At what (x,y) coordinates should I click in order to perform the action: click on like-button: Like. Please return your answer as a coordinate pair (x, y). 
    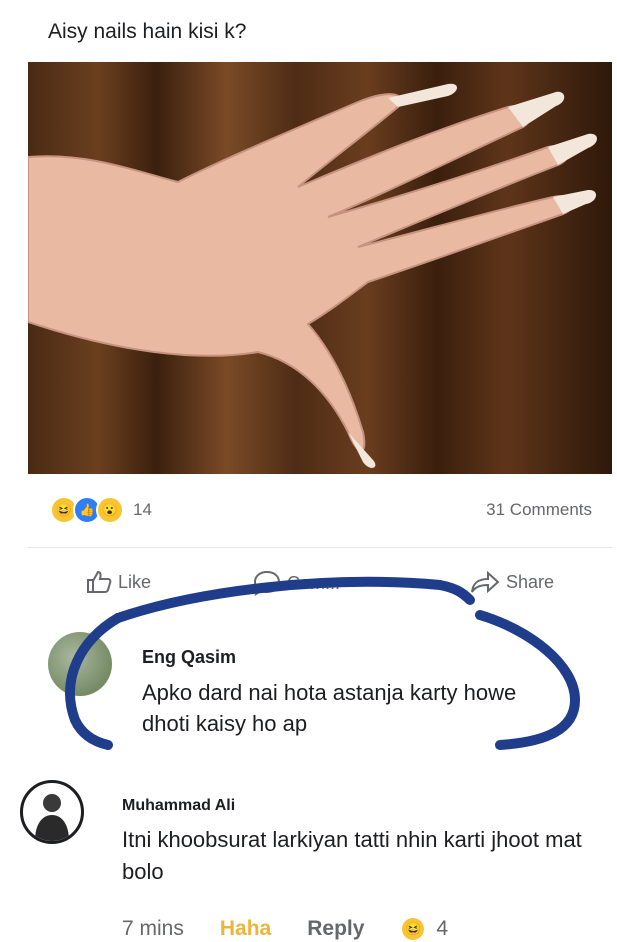
    Looking at the image, I should click on (118, 582).